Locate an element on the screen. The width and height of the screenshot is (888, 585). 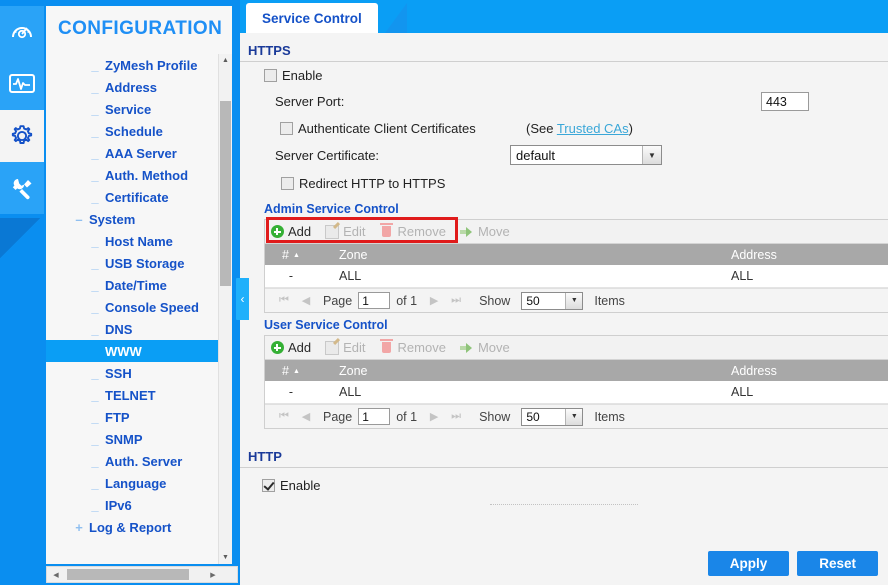
apply-button: Apply is located at coordinates (748, 563).